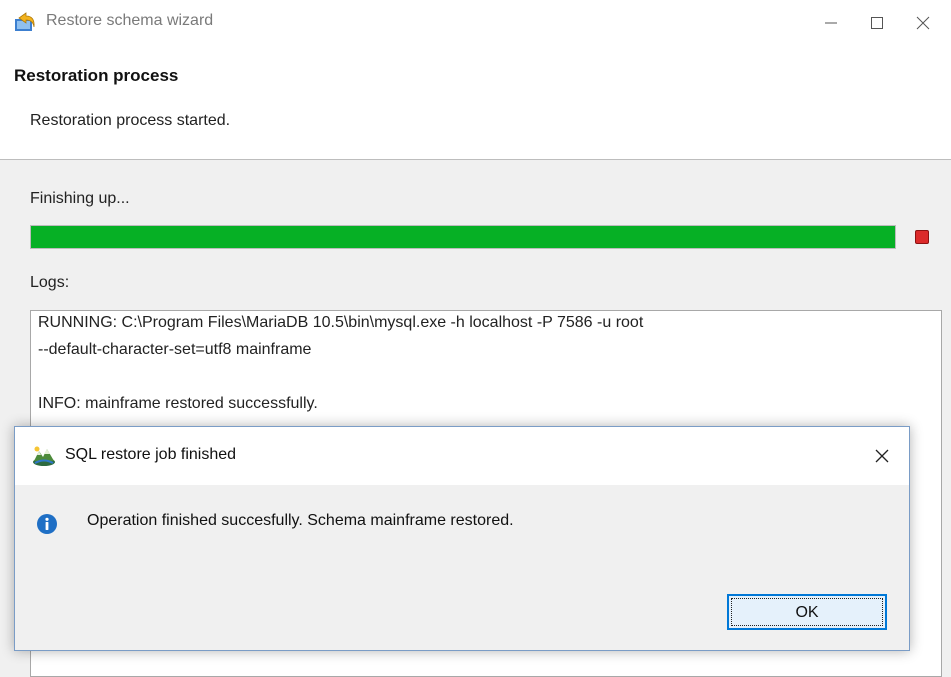 This screenshot has height=677, width=951. Describe the element at coordinates (96, 75) in the screenshot. I see `page-title: Restoration process` at that location.